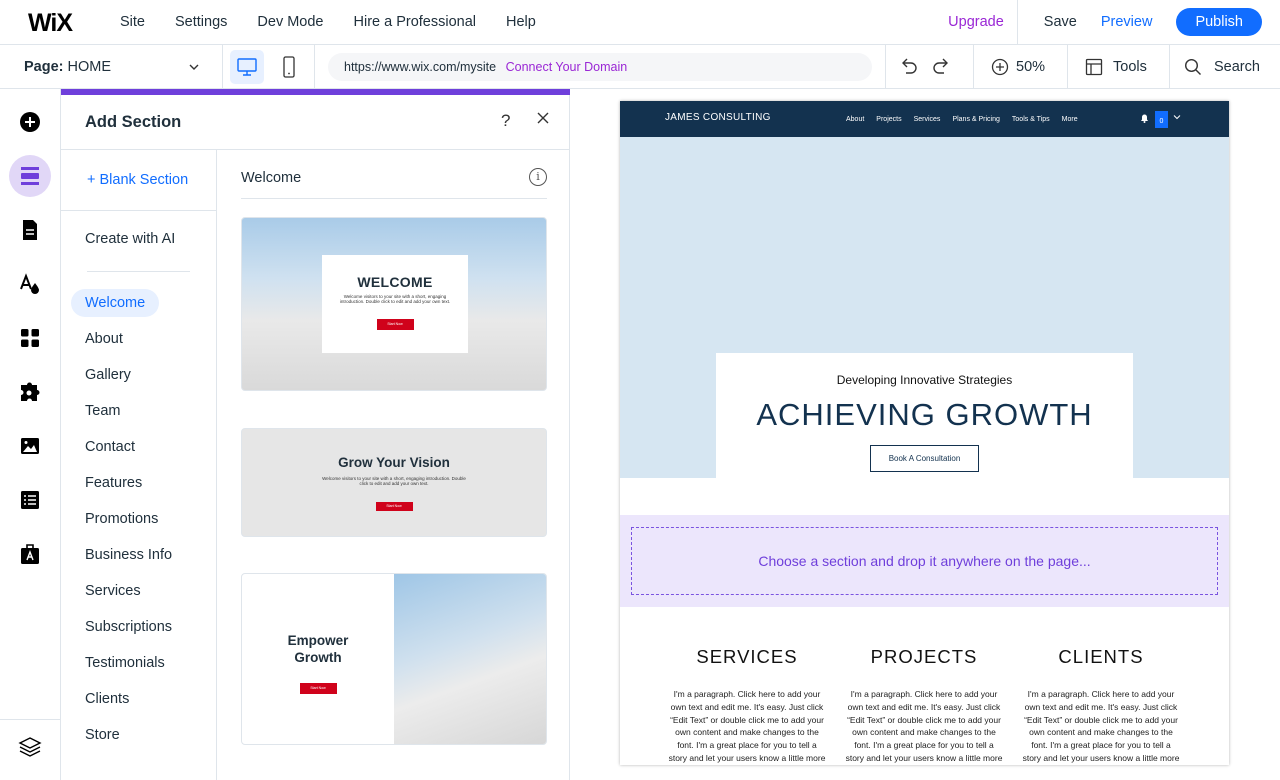 Image resolution: width=1280 pixels, height=780 pixels. What do you see at coordinates (141, 342) in the screenshot?
I see `category-about: About` at bounding box center [141, 342].